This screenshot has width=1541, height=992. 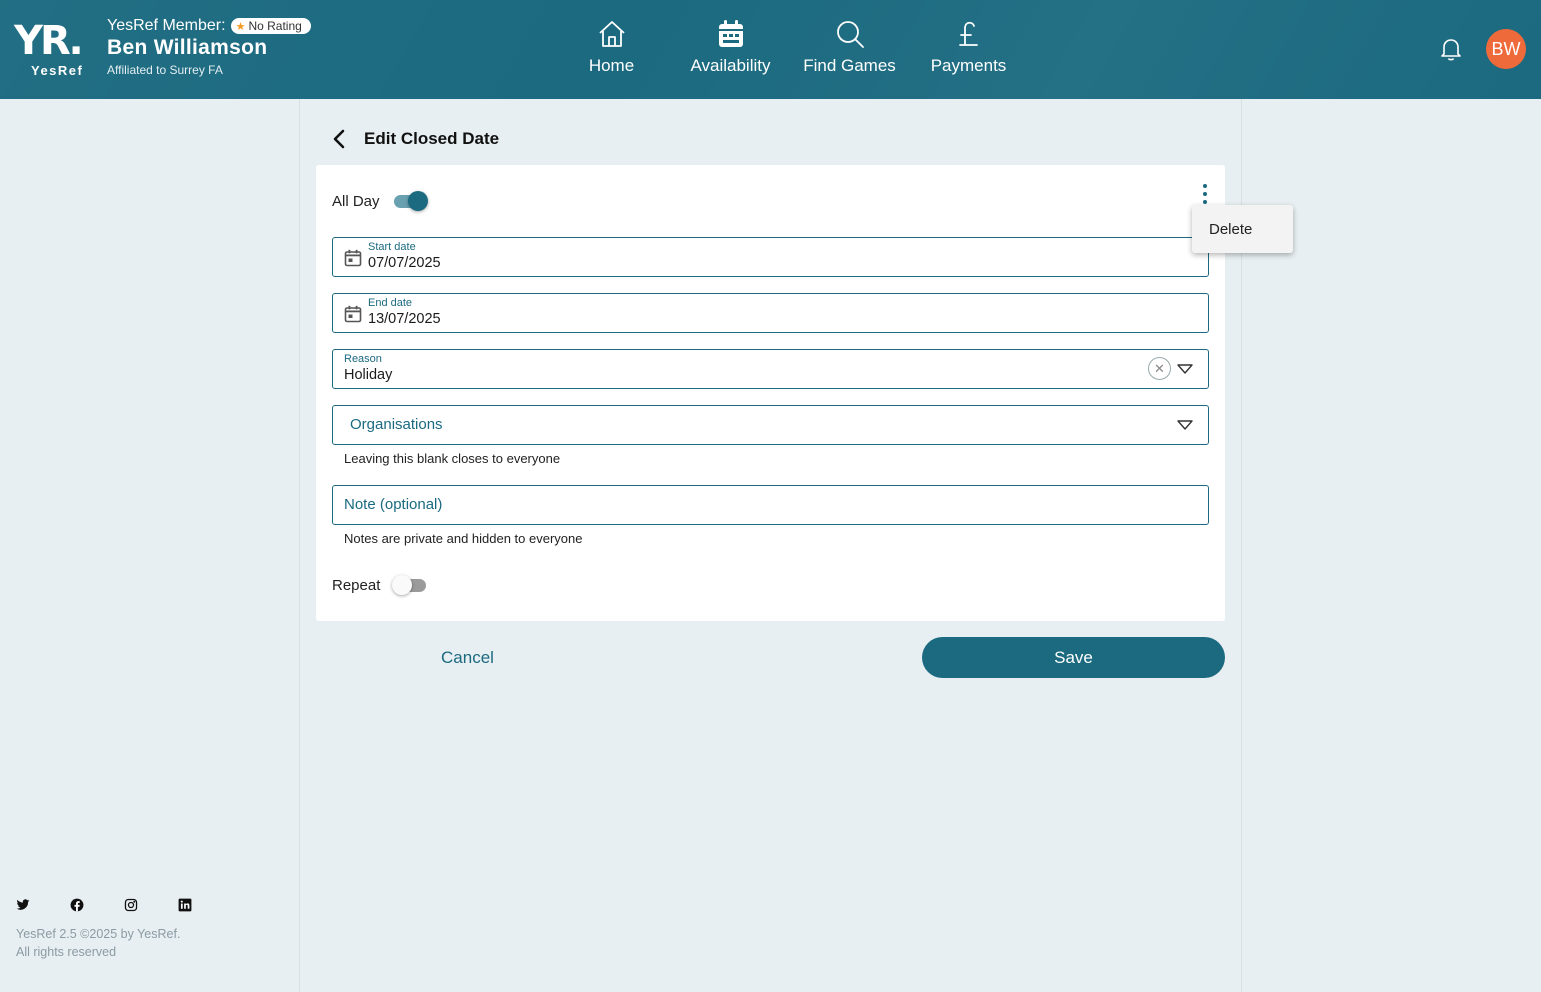 I want to click on footer-version: YesRef 2.5 ©2025 by YesRef., so click(x=98, y=934).